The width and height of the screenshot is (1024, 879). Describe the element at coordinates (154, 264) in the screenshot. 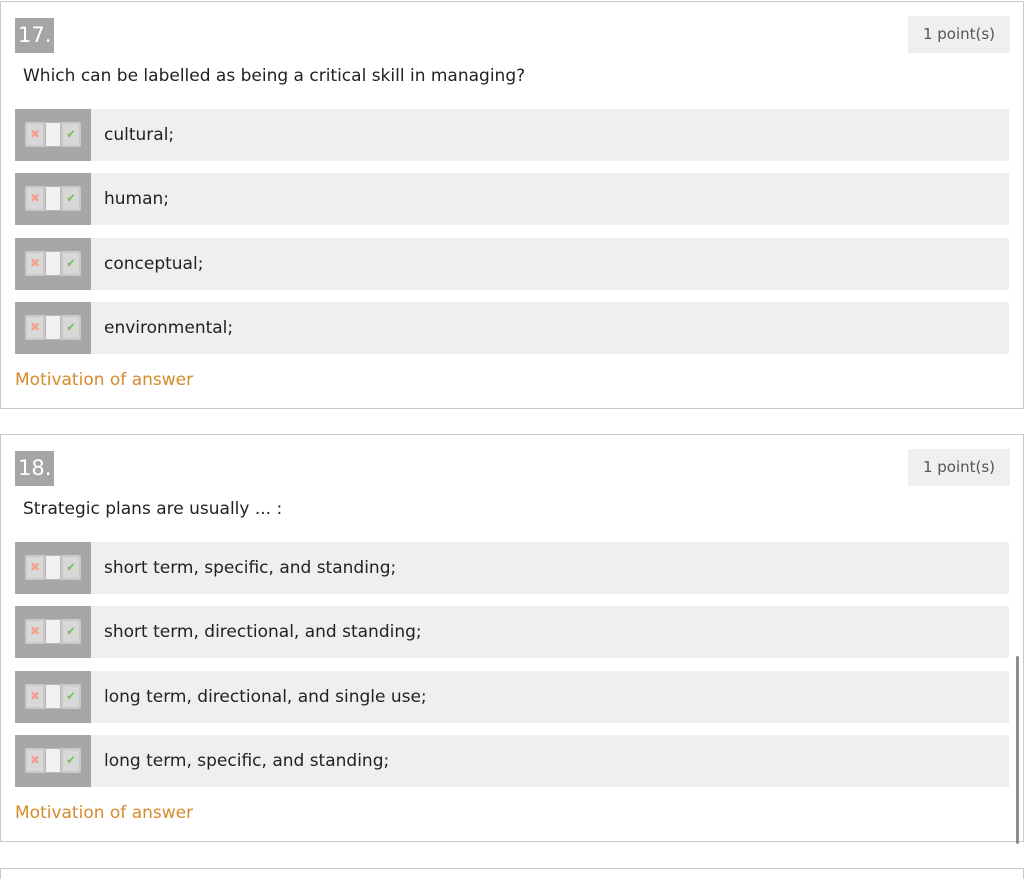

I see `answer-label: conceptual;` at that location.